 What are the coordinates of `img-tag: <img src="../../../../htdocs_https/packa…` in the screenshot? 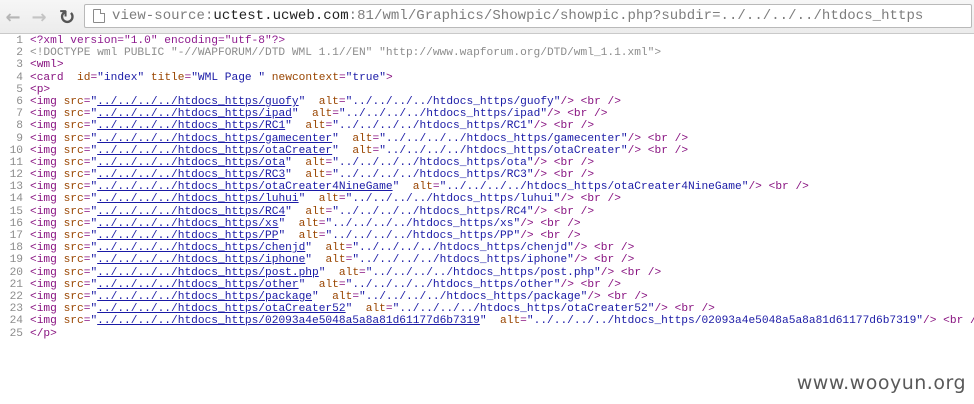 It's located at (339, 296).